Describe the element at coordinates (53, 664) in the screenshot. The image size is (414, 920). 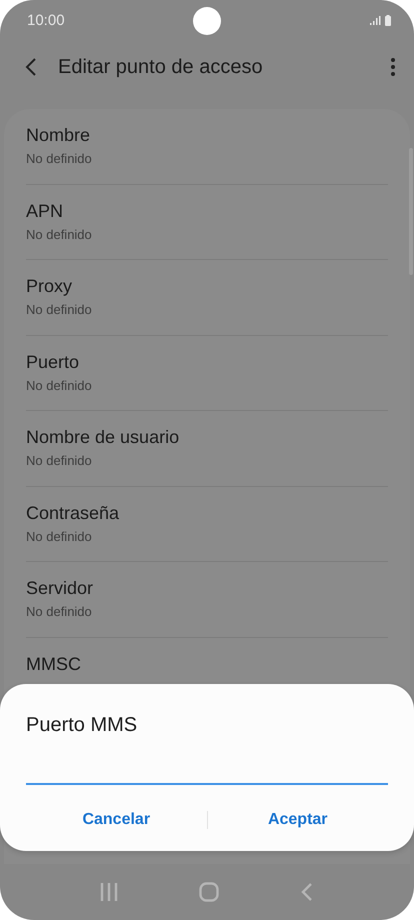
I see `setting-title: MMSC` at that location.